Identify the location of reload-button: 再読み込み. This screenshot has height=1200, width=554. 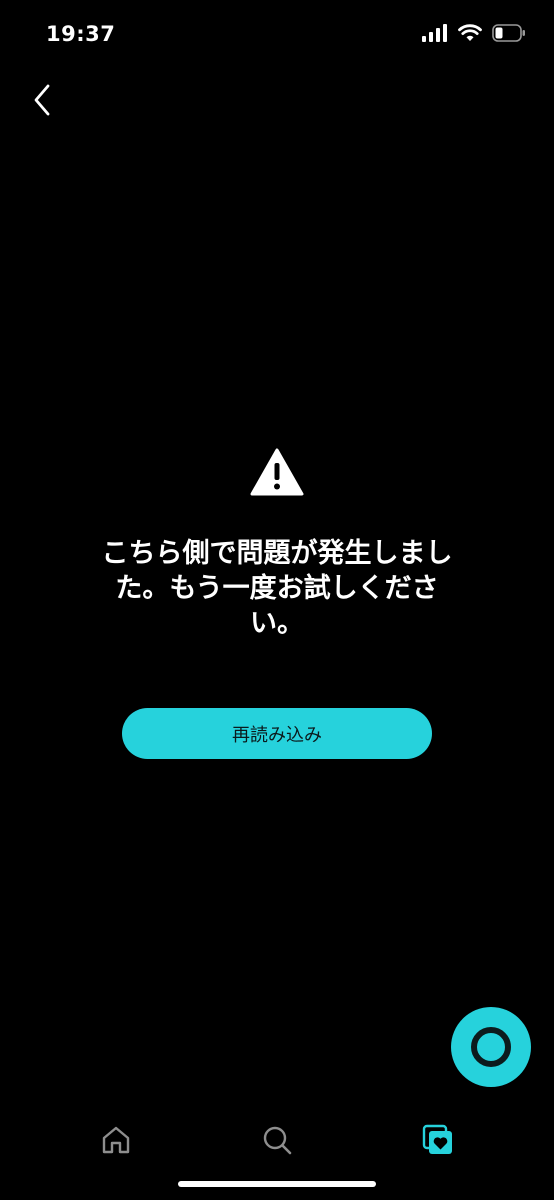
(277, 733).